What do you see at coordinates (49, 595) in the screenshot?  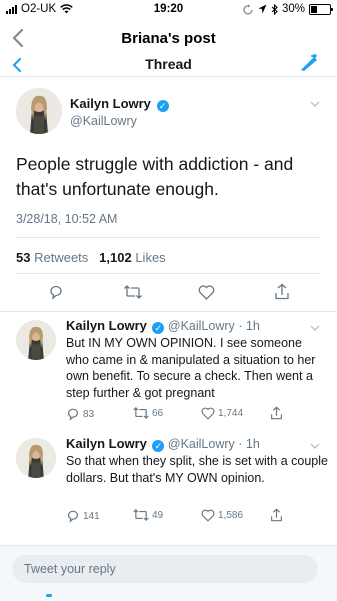 I see `tab-indicator` at bounding box center [49, 595].